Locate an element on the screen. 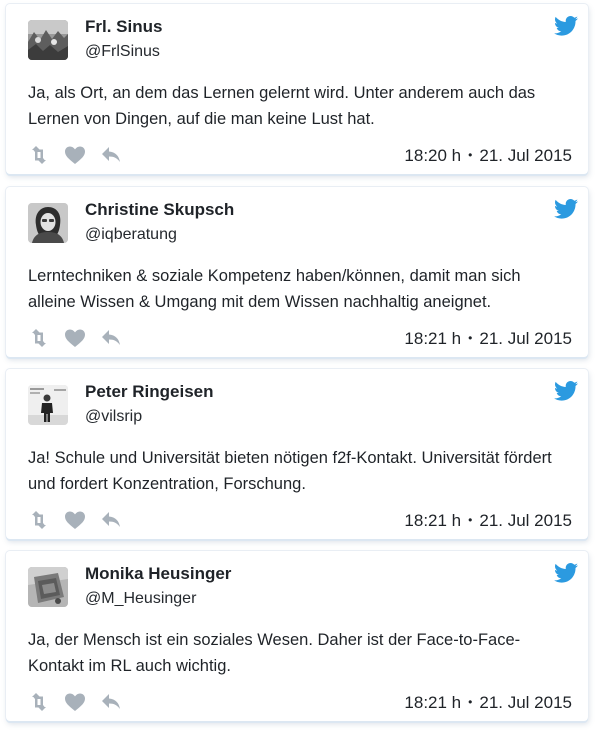  author-name: Peter Ringeisen is located at coordinates (149, 392).